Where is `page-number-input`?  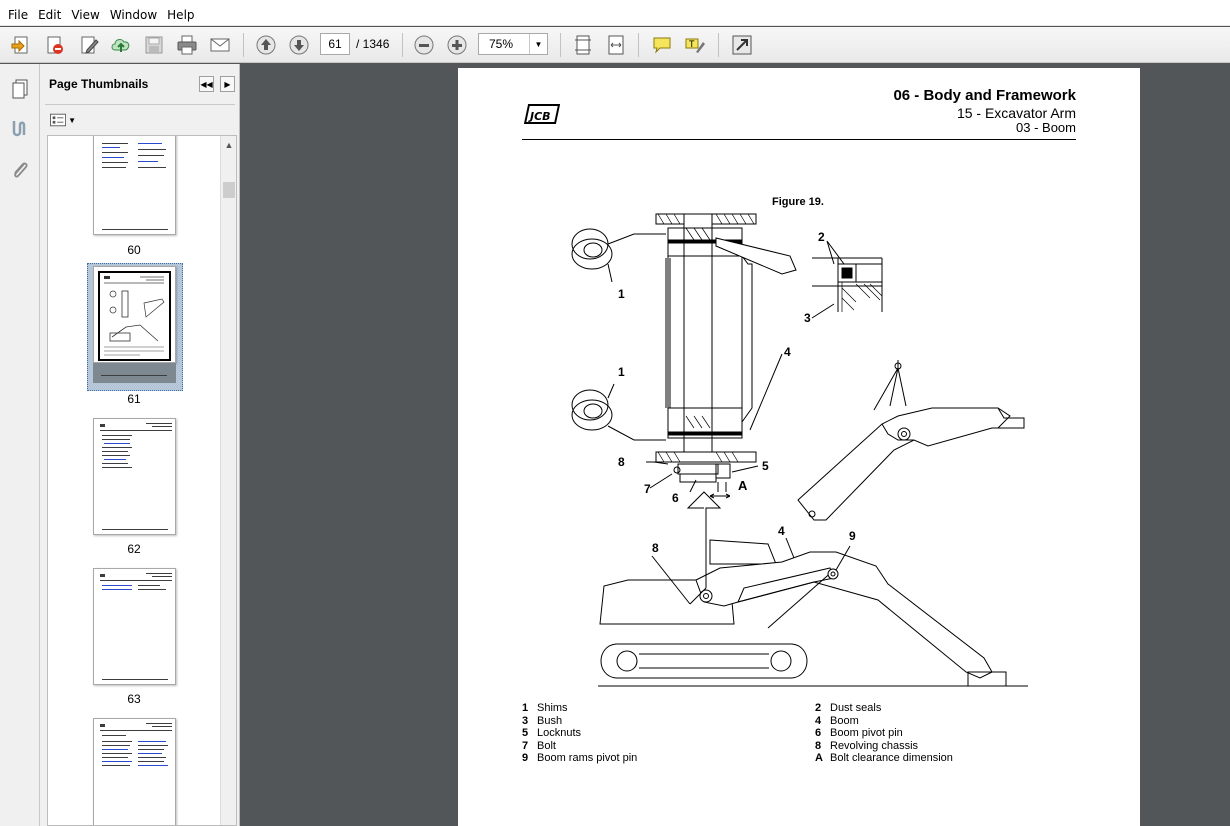
page-number-input is located at coordinates (335, 44).